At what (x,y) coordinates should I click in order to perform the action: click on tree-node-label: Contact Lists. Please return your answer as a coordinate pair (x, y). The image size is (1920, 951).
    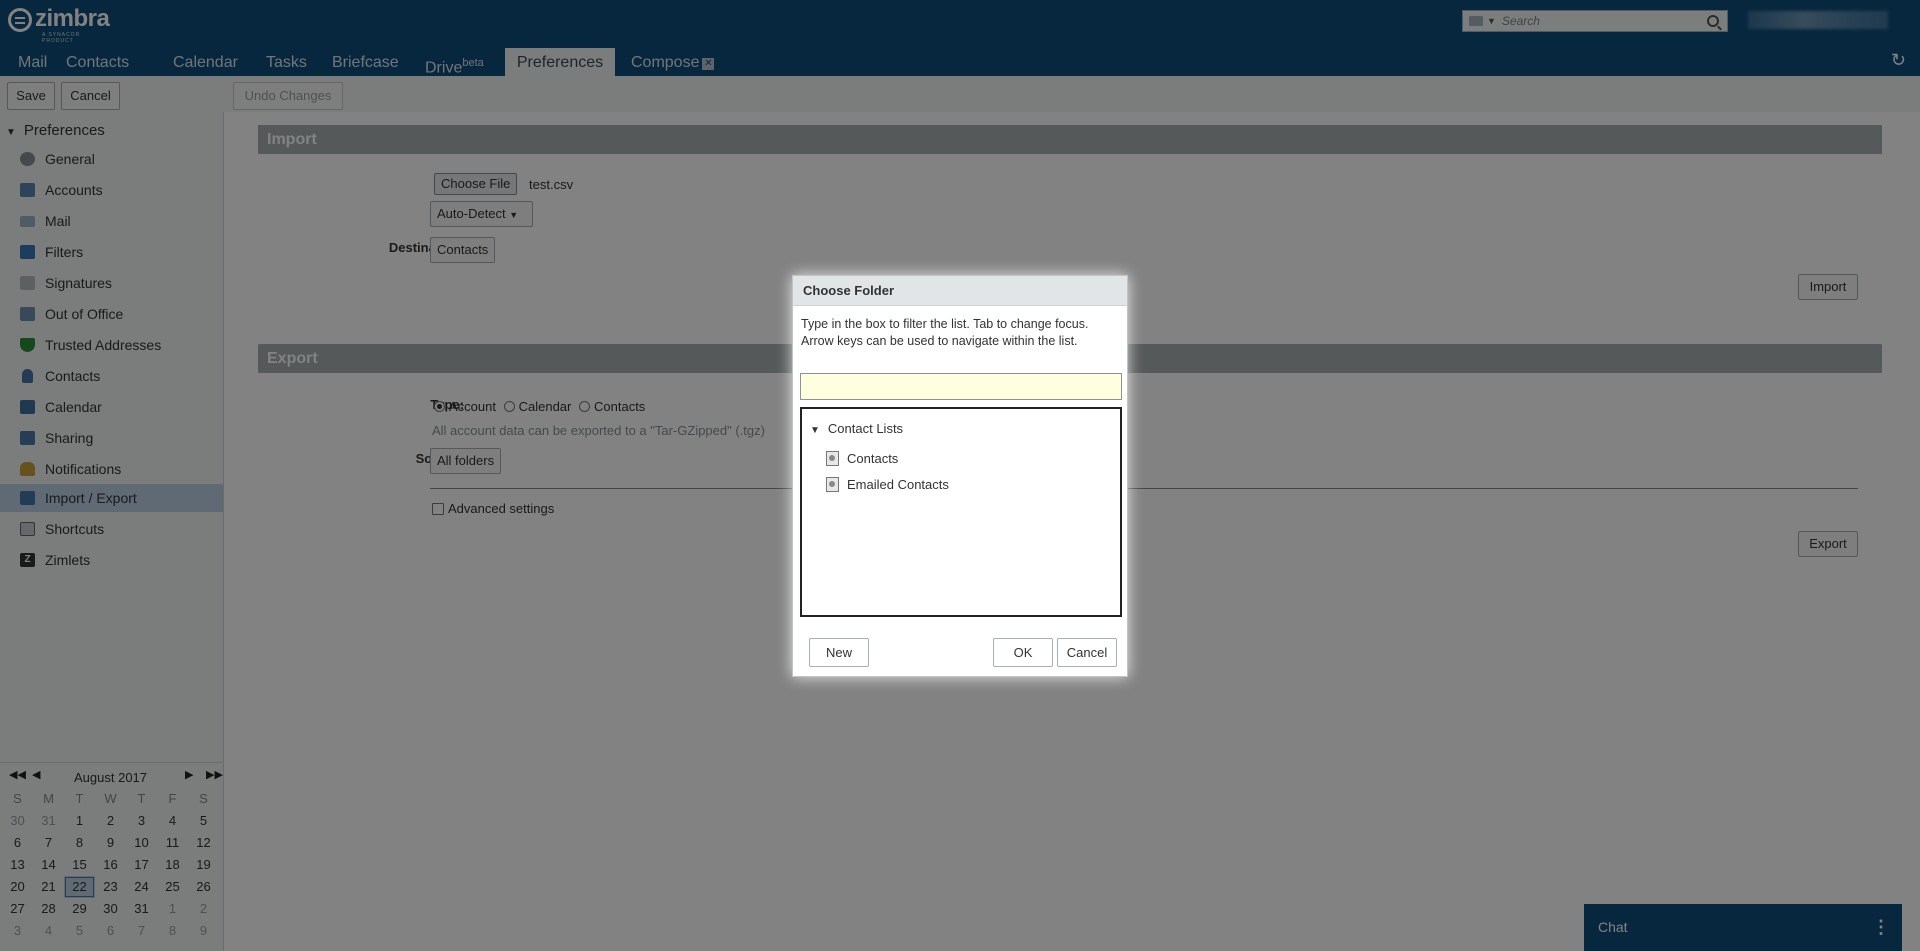
    Looking at the image, I should click on (865, 428).